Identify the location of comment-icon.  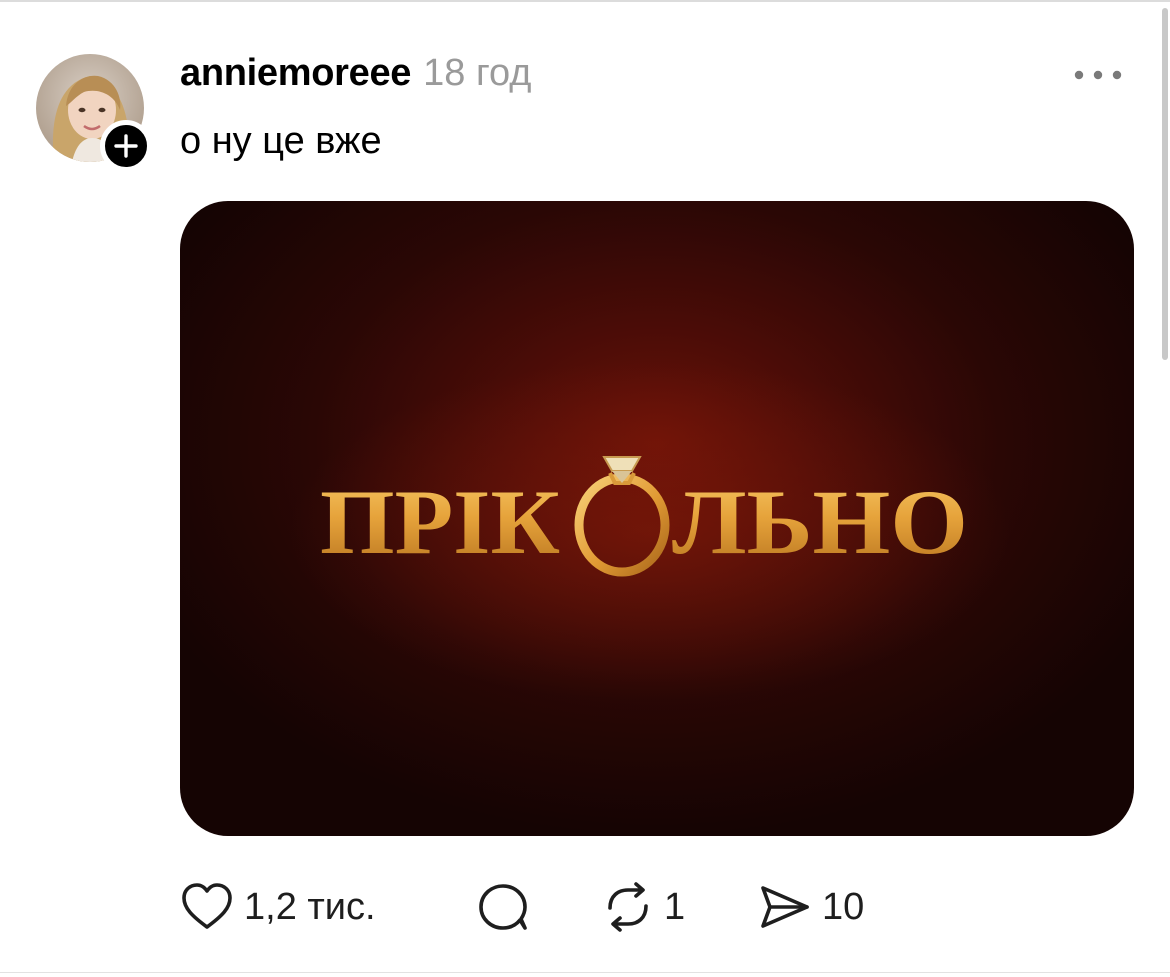
(503, 907).